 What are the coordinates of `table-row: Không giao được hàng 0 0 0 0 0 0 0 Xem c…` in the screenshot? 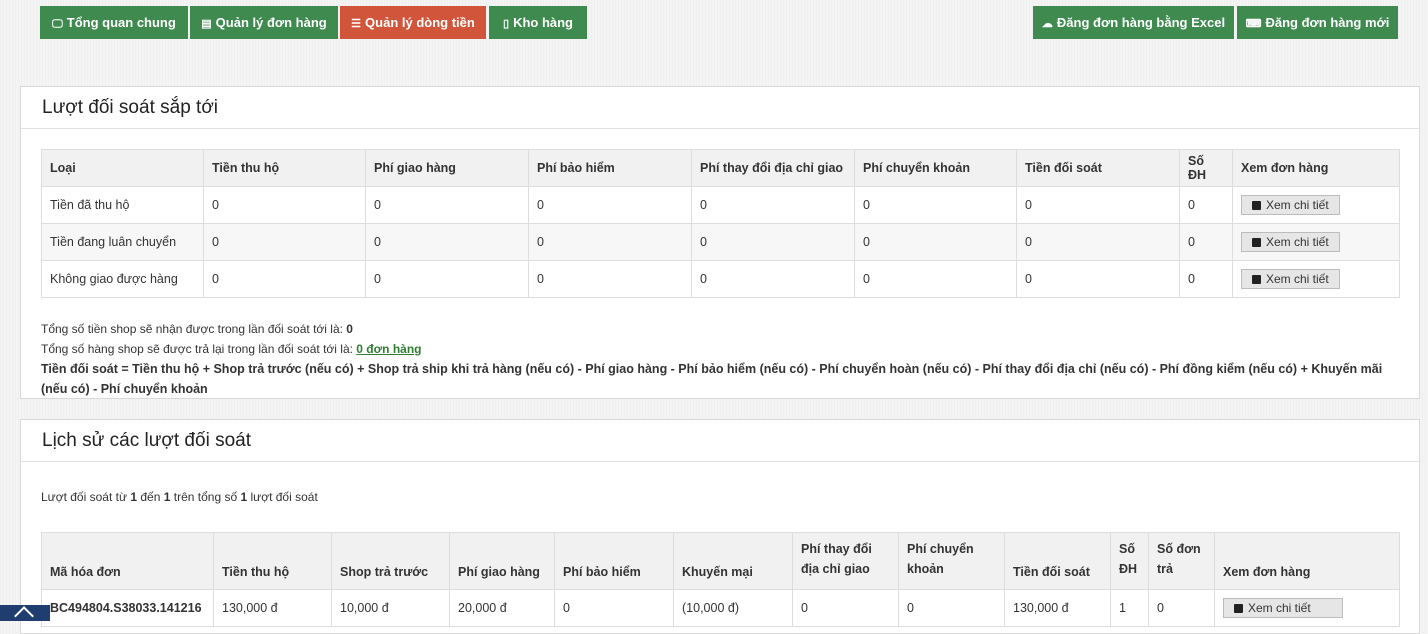 It's located at (720, 279).